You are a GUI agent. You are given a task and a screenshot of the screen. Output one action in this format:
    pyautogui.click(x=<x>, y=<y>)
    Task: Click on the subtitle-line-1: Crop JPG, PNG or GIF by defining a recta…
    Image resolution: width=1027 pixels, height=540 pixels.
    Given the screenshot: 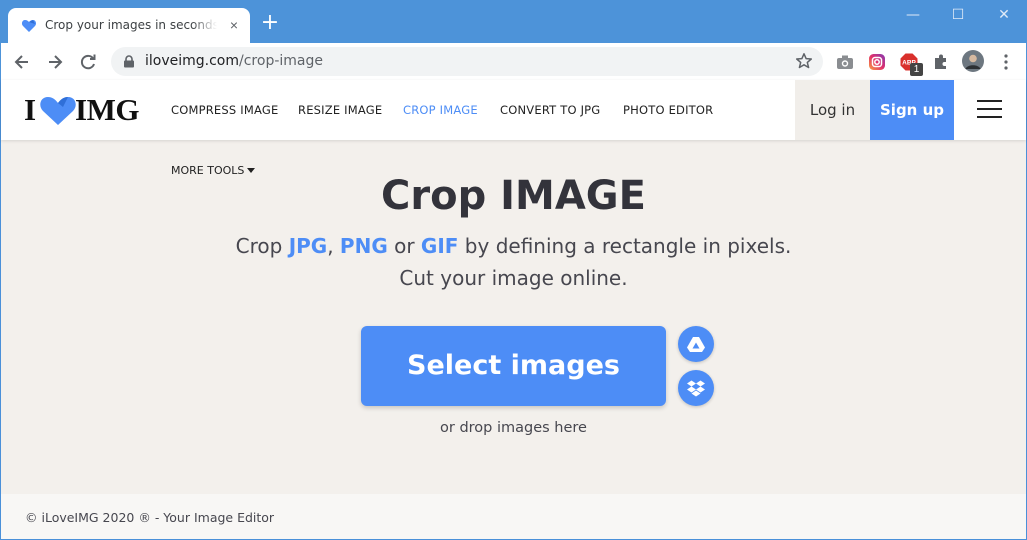 What is the action you would take?
    pyautogui.click(x=513, y=246)
    